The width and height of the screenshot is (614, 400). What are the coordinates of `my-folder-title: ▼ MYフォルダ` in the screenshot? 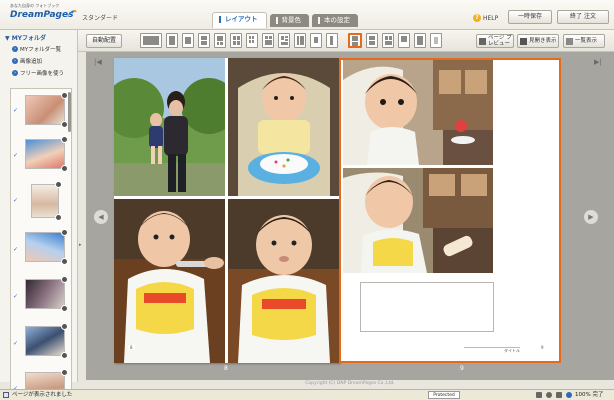 It's located at (25, 37).